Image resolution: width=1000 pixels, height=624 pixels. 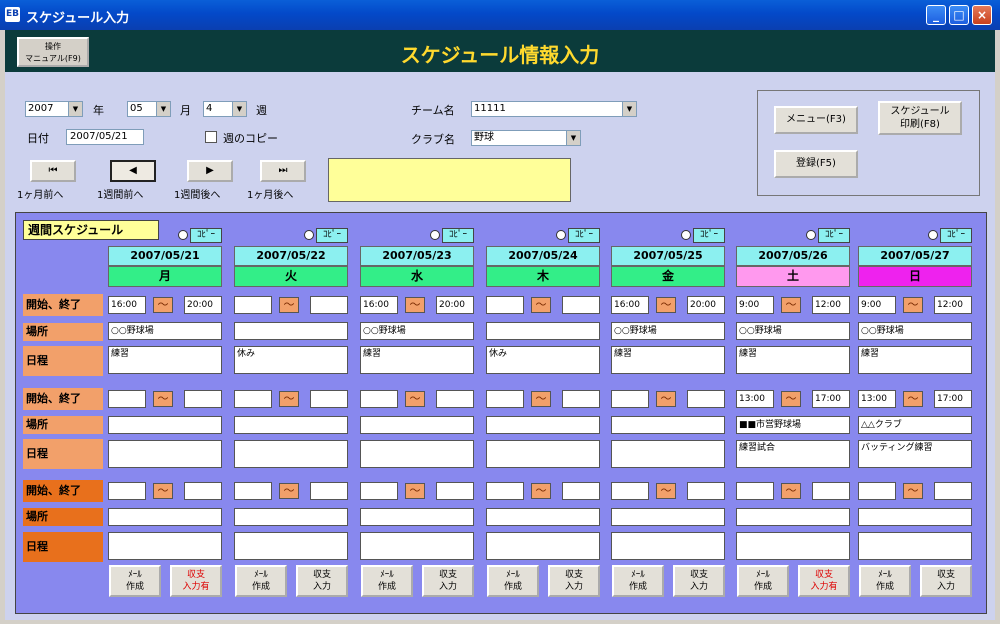 I want to click on nav-button-1: ⏮, so click(x=53, y=171).